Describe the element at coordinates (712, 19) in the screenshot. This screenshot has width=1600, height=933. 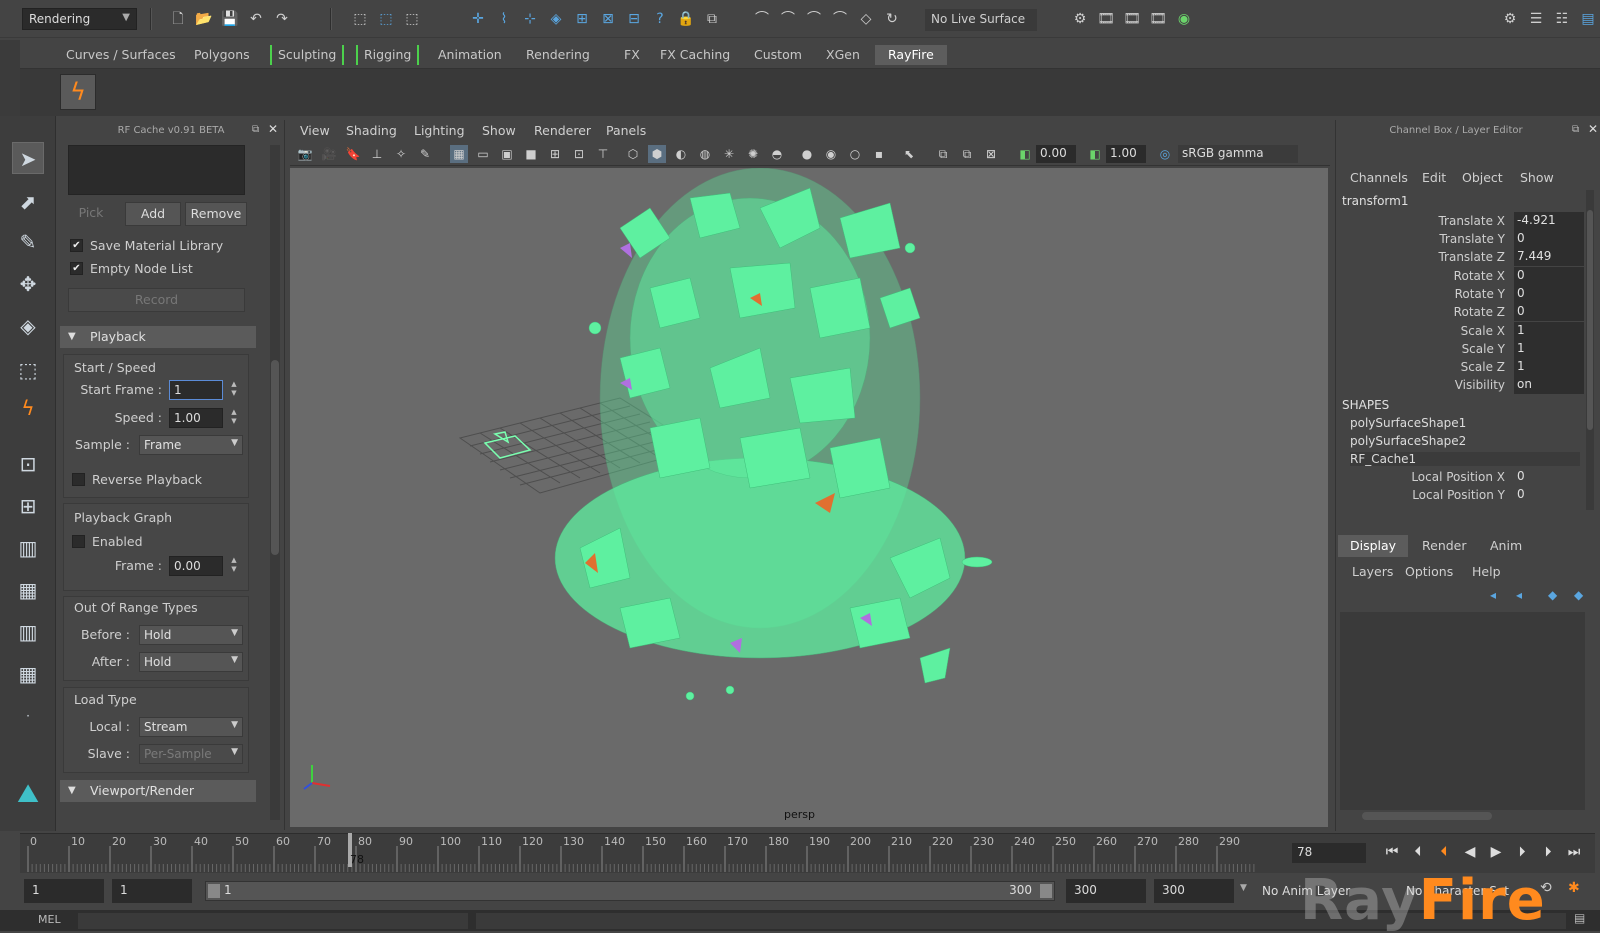
I see `history-icon: ⧉` at that location.